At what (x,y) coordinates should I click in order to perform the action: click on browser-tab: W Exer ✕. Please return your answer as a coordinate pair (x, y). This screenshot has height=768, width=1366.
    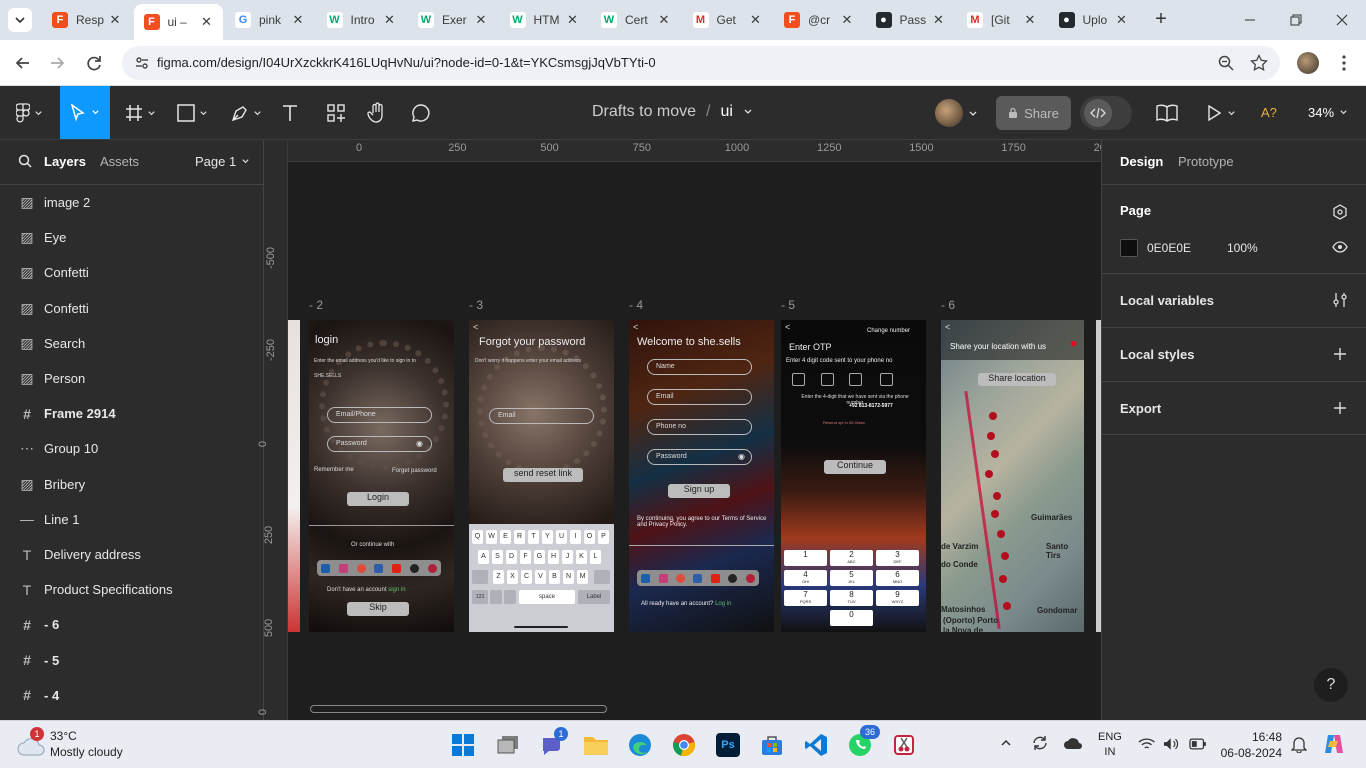
    Looking at the image, I should click on (452, 20).